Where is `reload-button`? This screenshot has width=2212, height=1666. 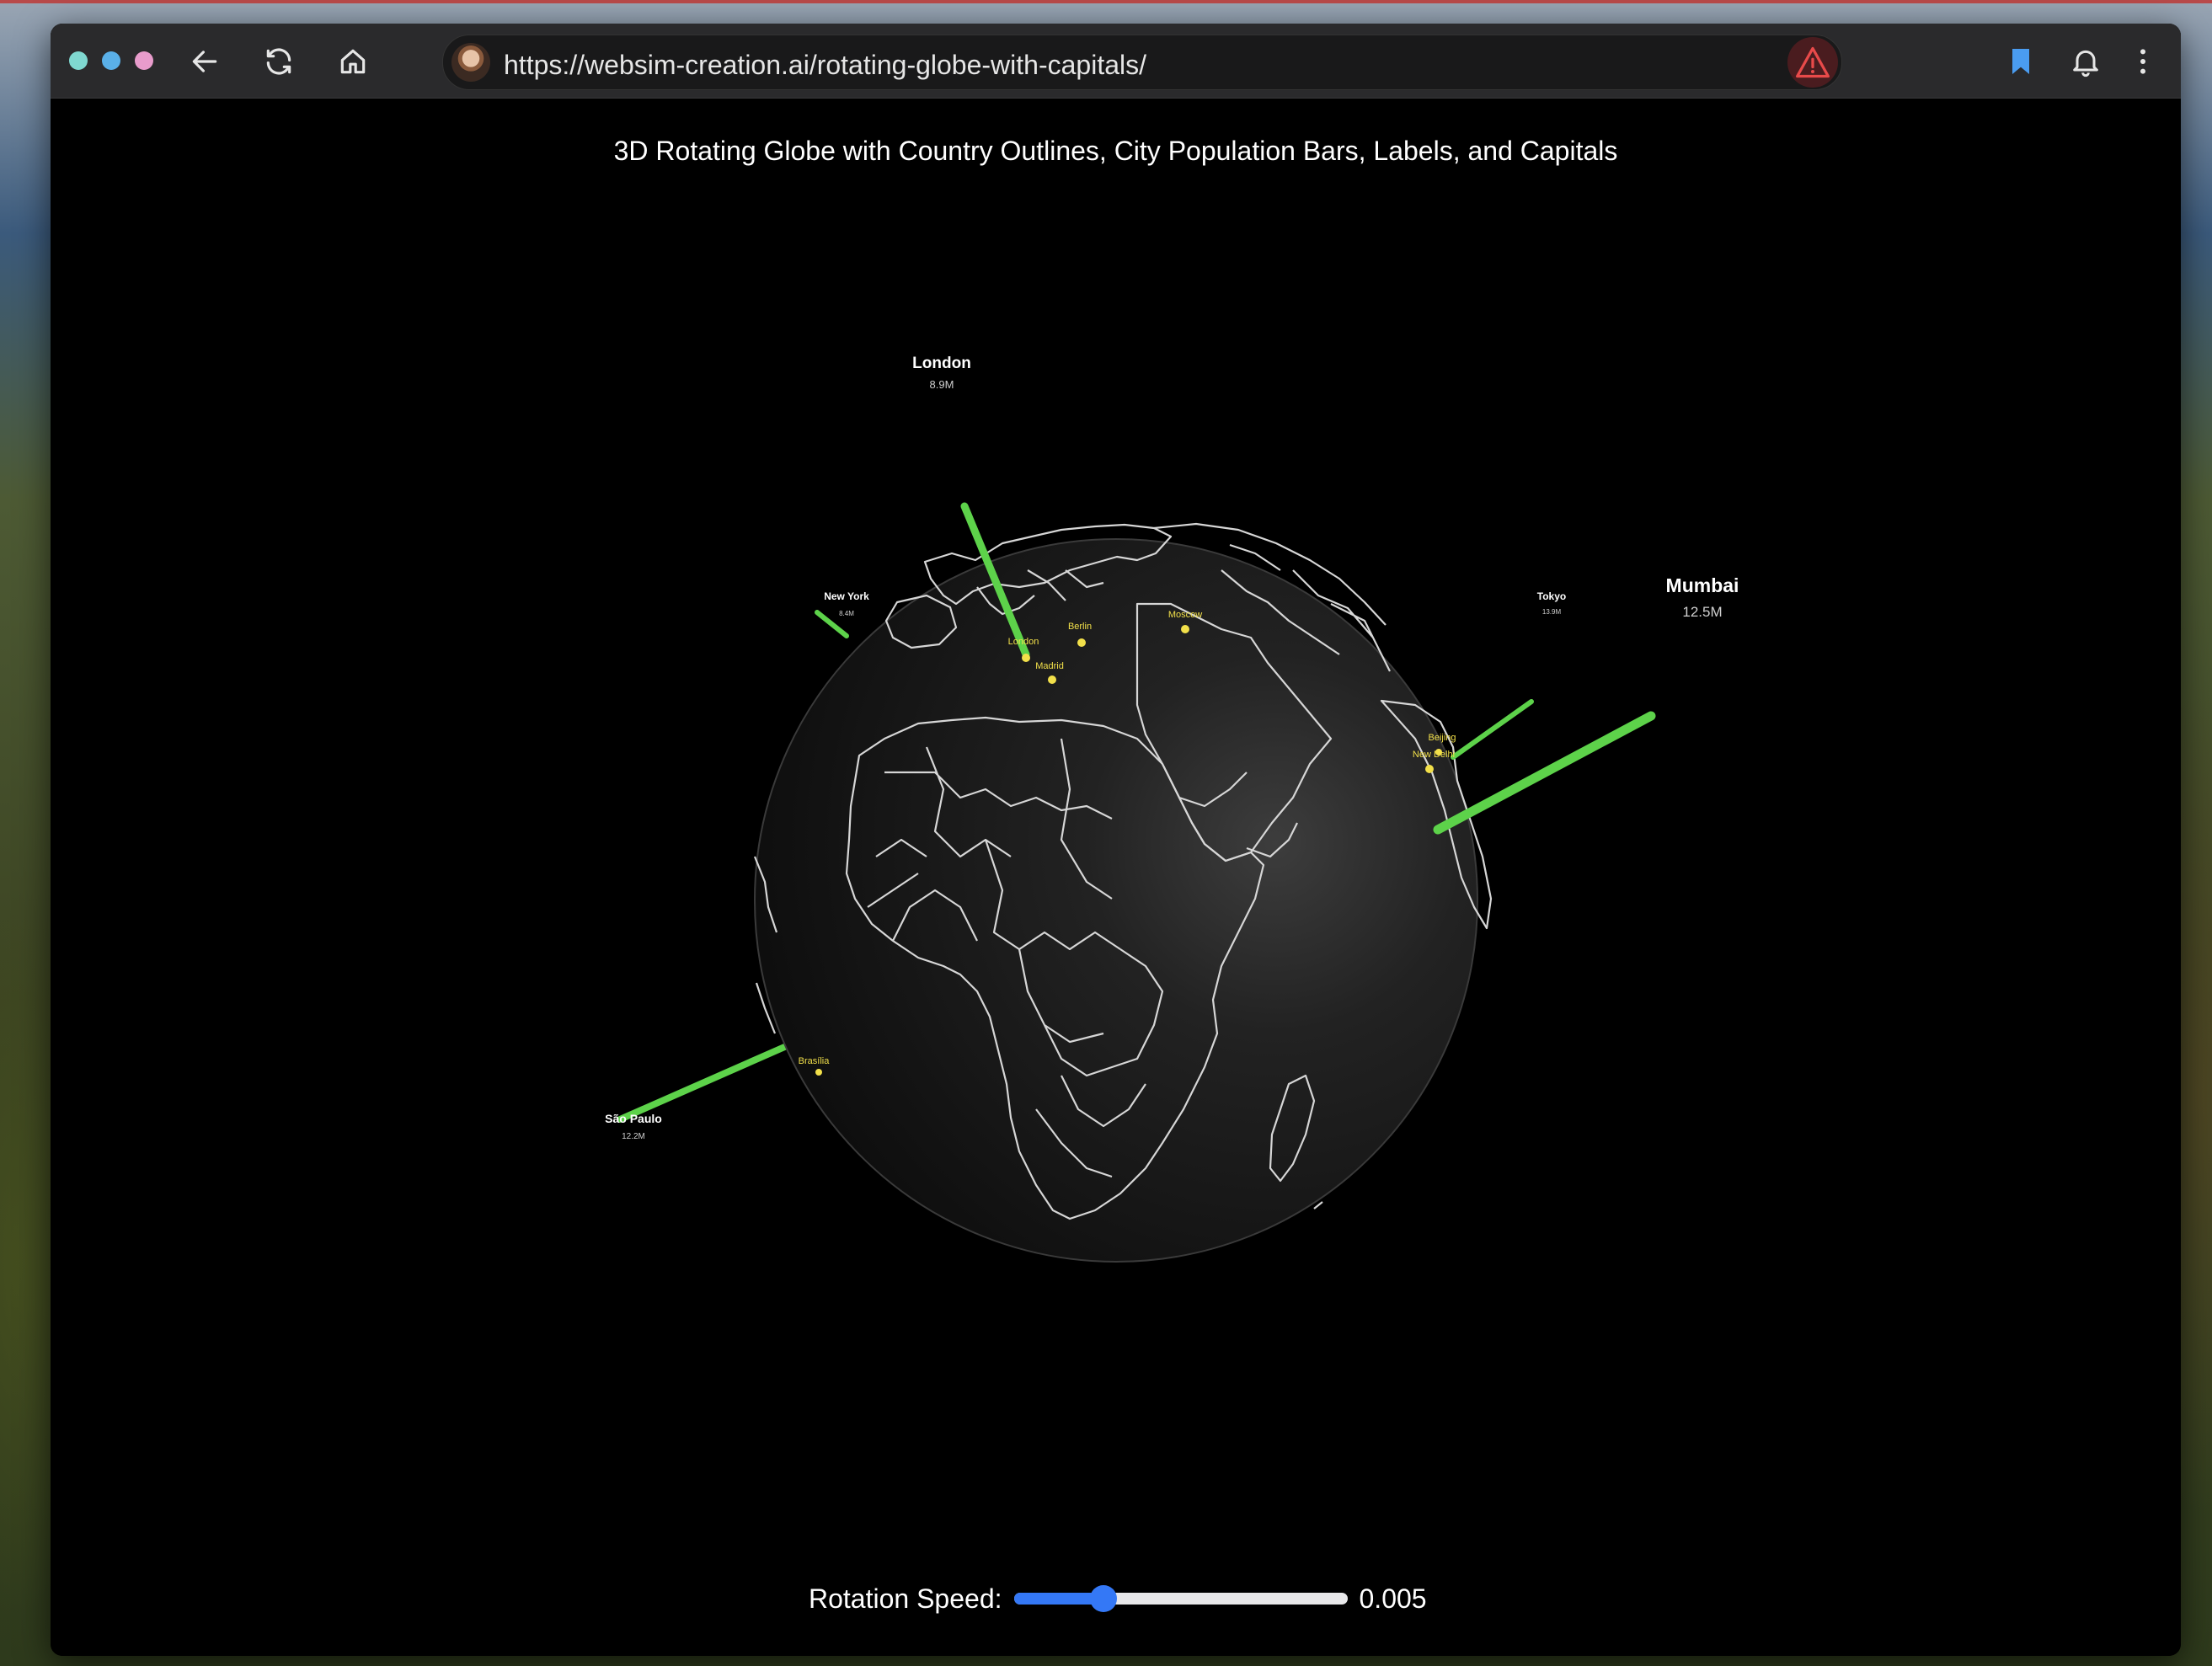
reload-button is located at coordinates (279, 61).